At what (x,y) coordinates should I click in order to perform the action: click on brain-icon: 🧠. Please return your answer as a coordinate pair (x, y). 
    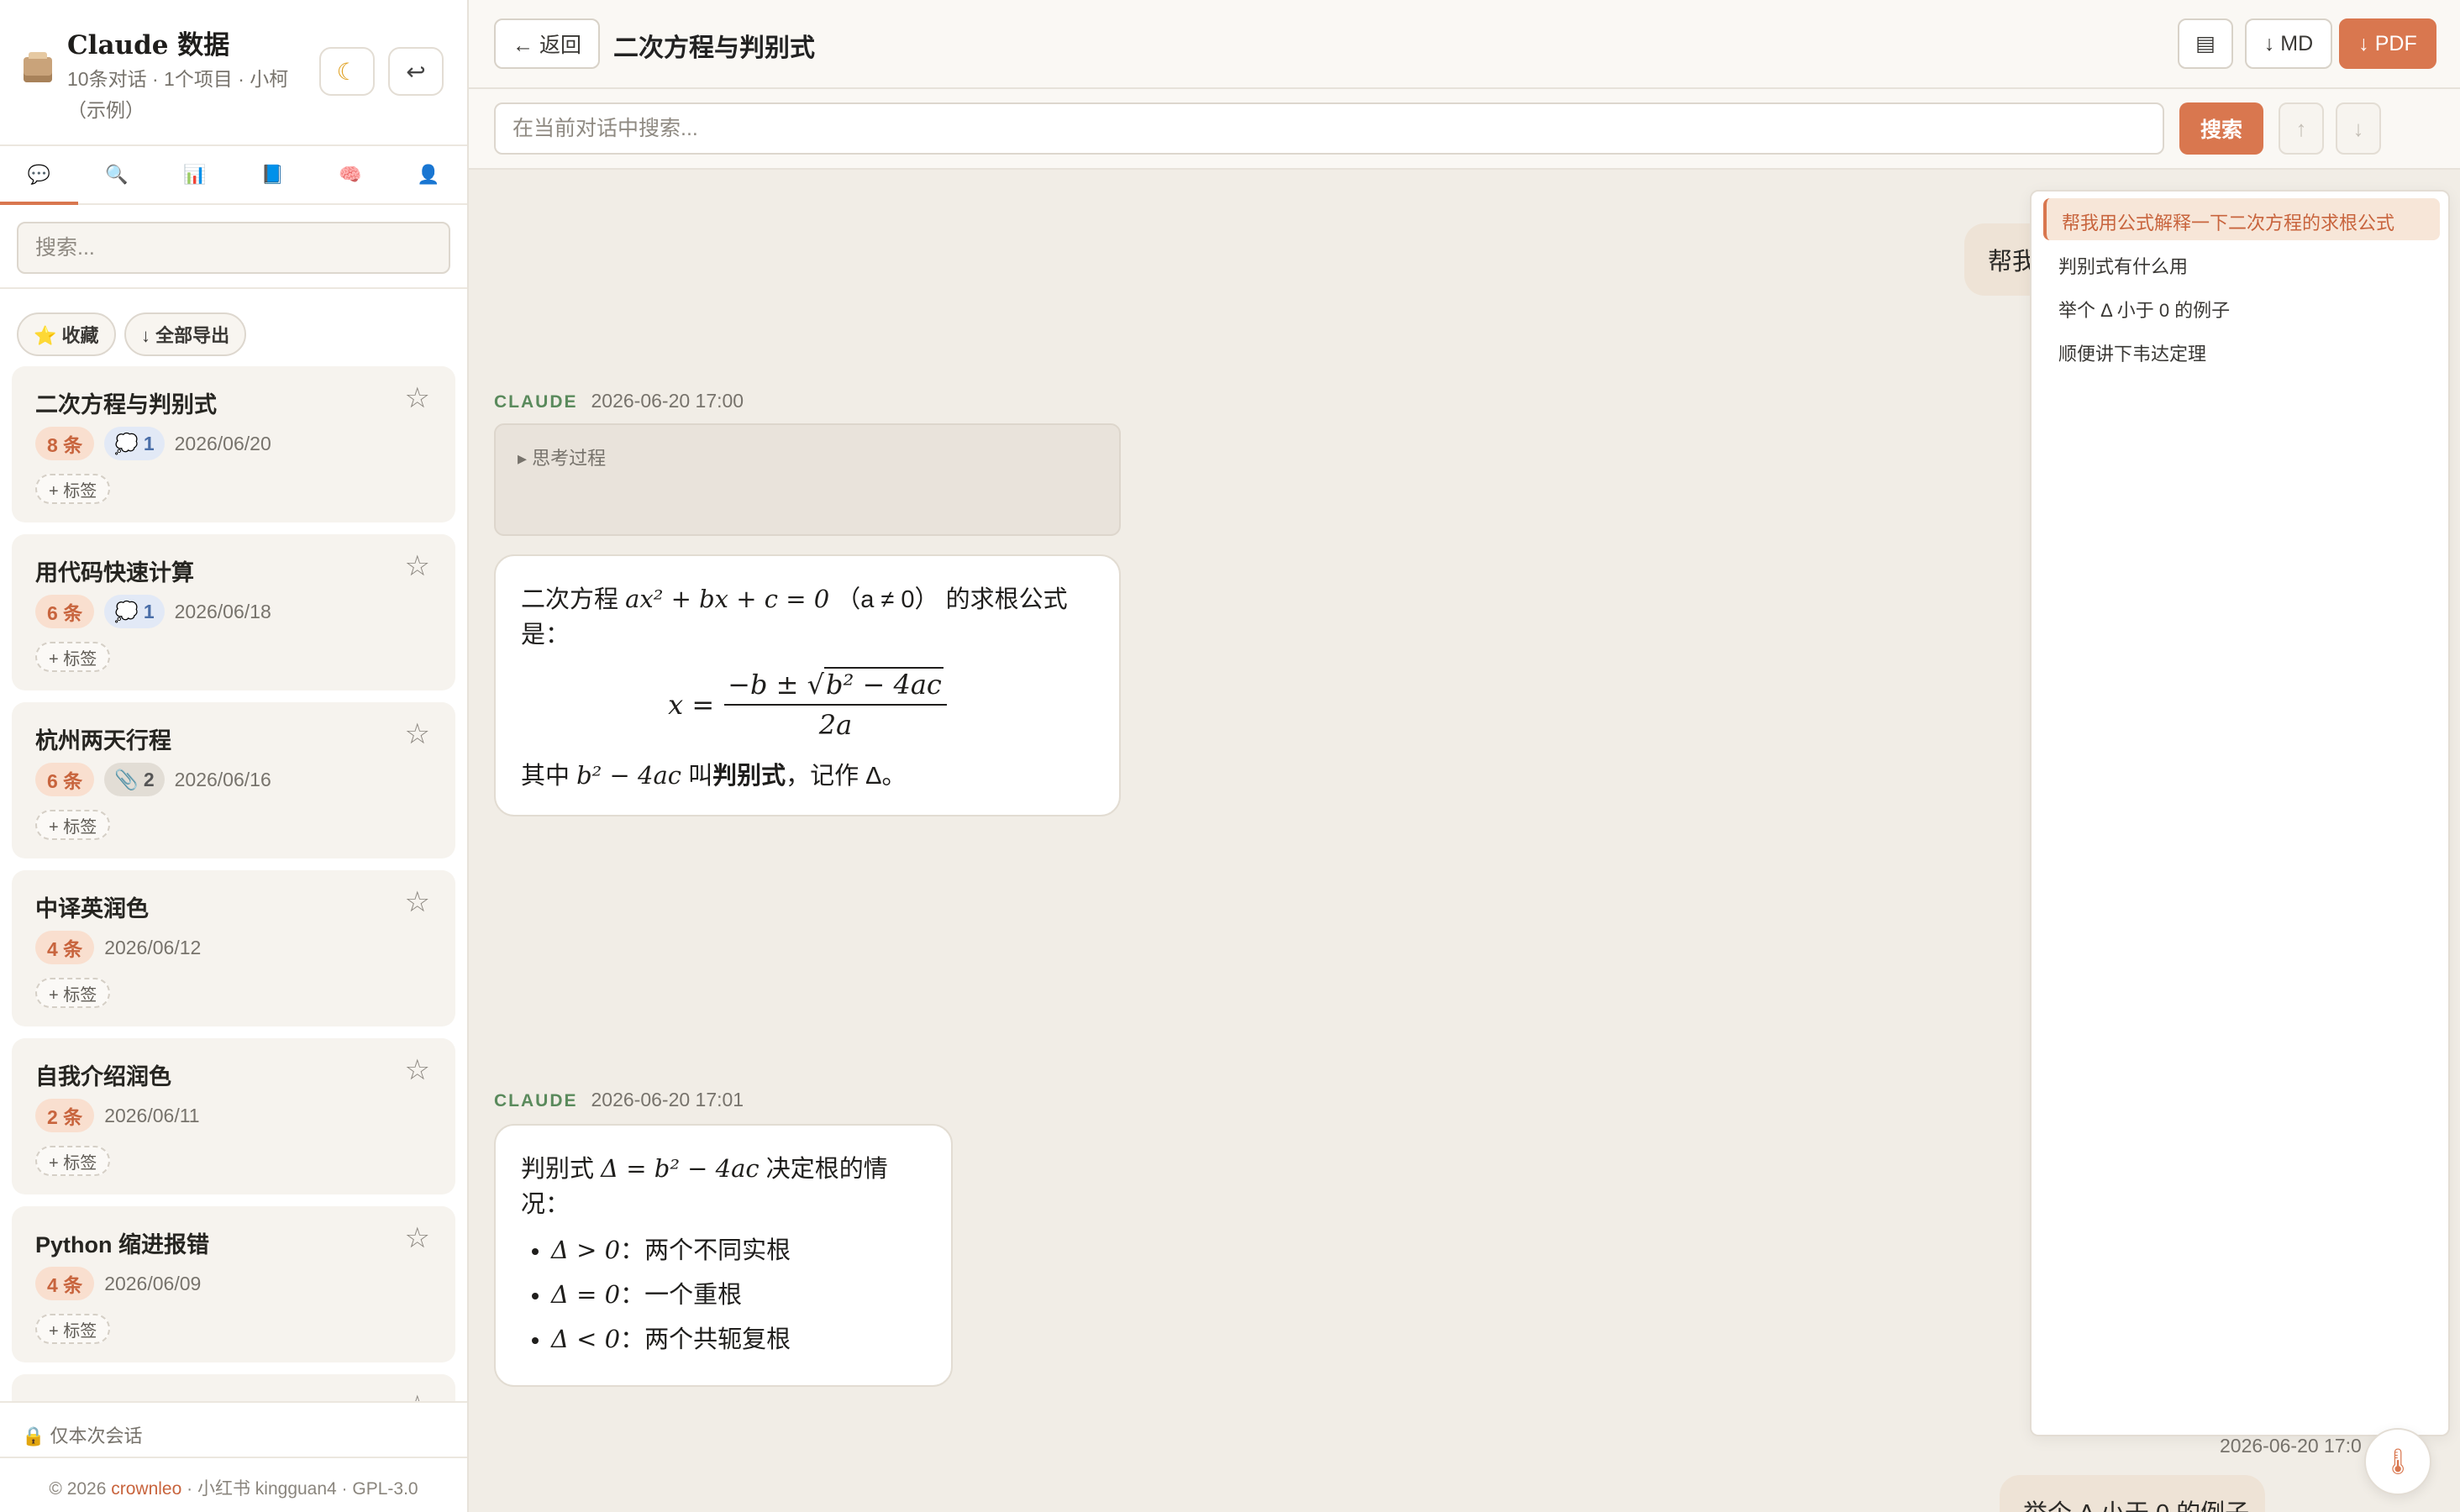
    Looking at the image, I should click on (350, 174).